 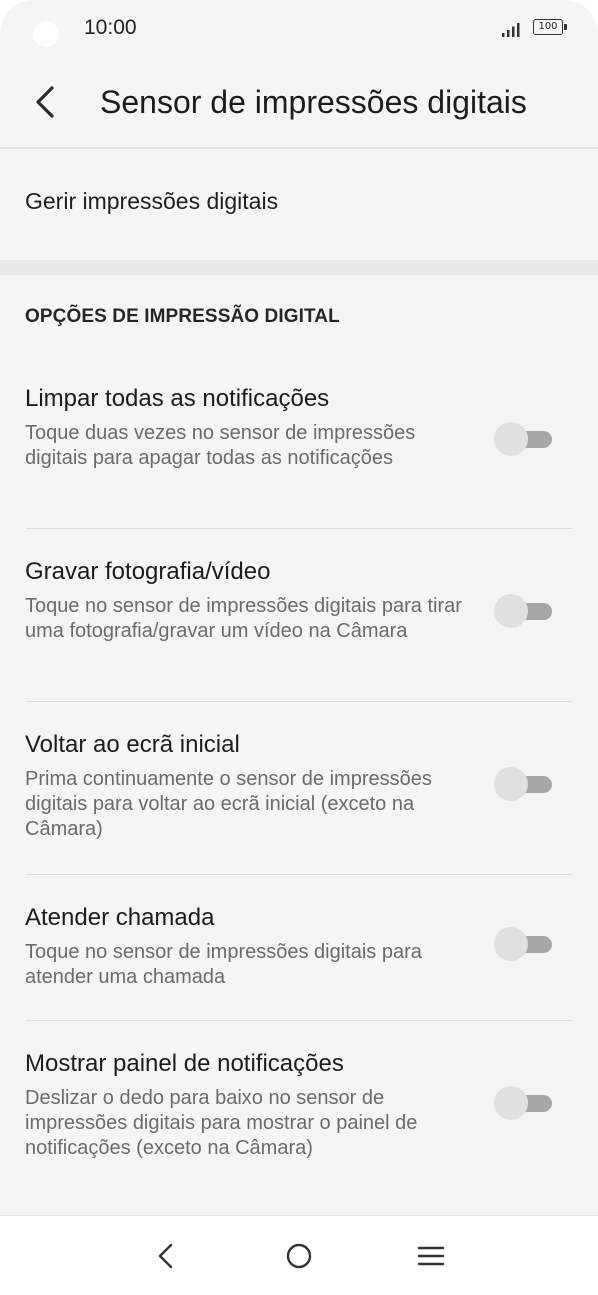 What do you see at coordinates (525, 784) in the screenshot?
I see `toggle-back-to-home` at bounding box center [525, 784].